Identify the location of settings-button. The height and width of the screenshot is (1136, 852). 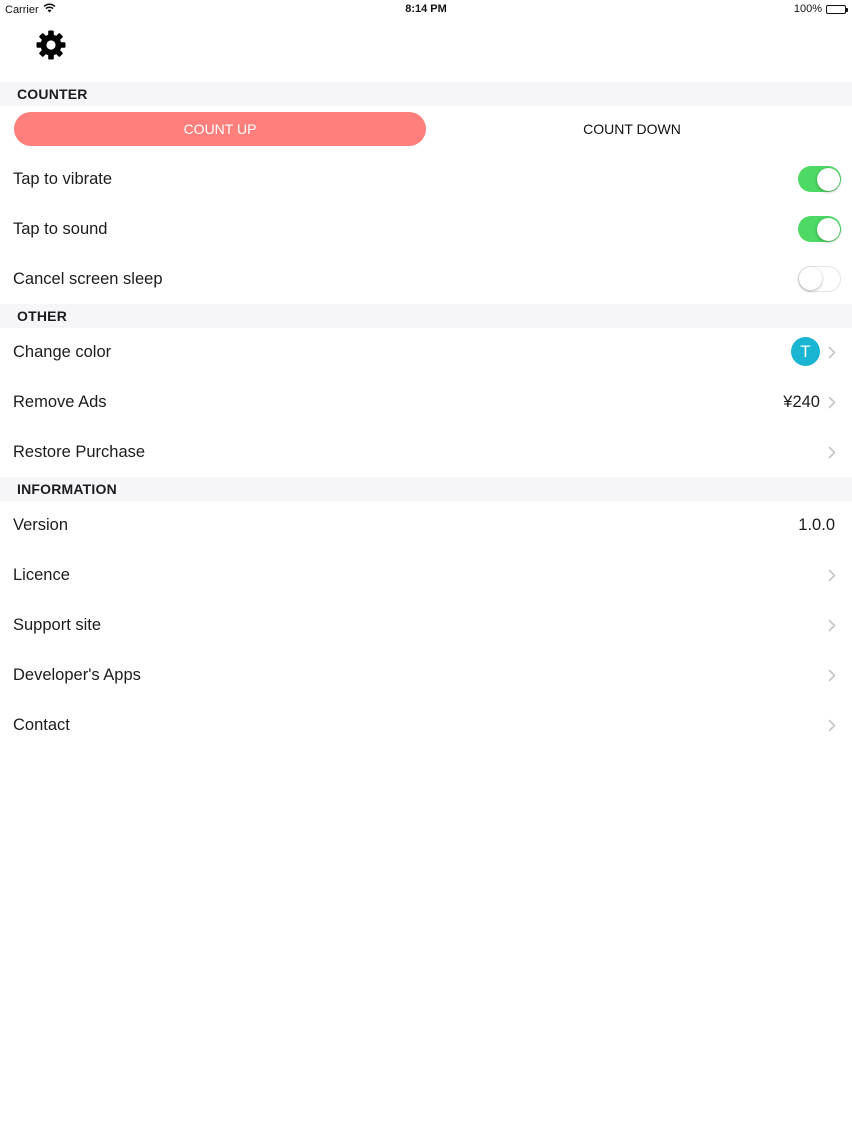
(51, 47).